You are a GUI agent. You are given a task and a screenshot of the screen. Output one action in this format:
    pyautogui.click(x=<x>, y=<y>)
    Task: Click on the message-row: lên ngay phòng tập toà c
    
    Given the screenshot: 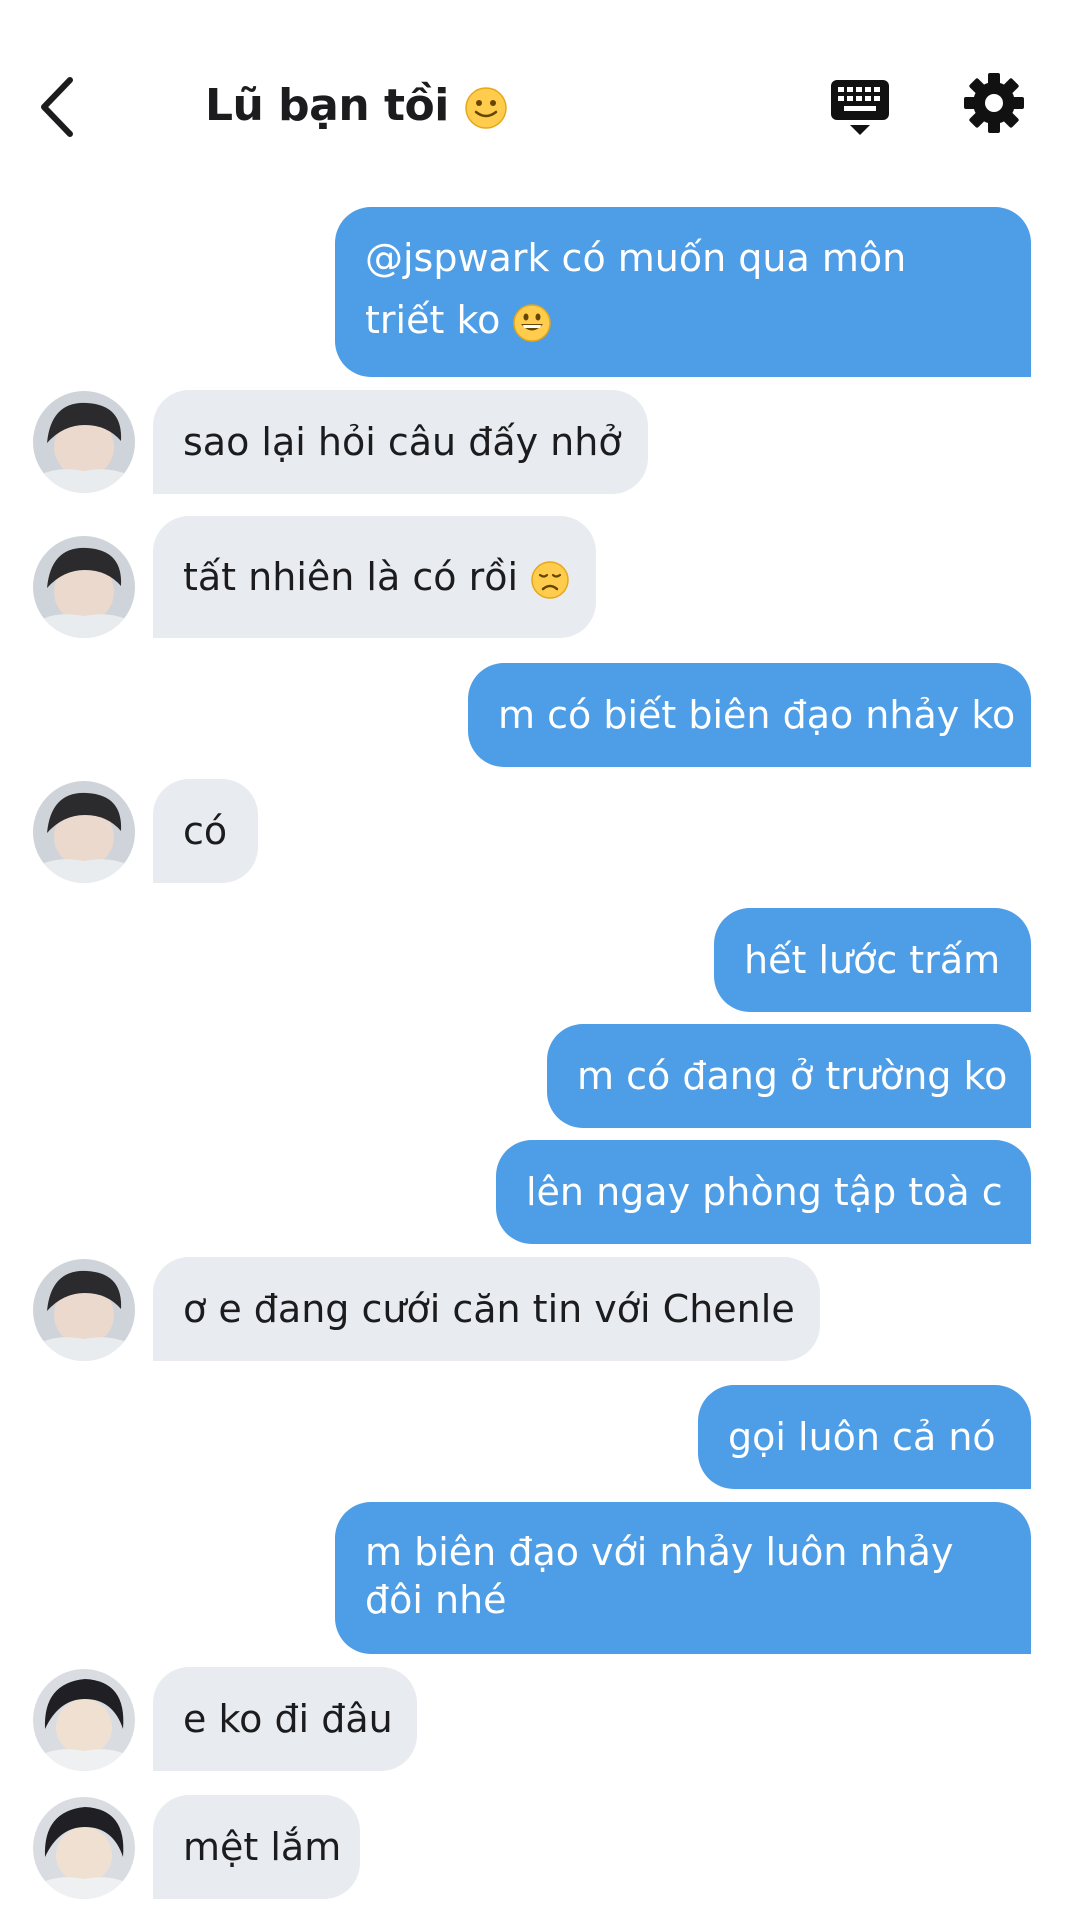 What is the action you would take?
    pyautogui.click(x=533, y=1192)
    